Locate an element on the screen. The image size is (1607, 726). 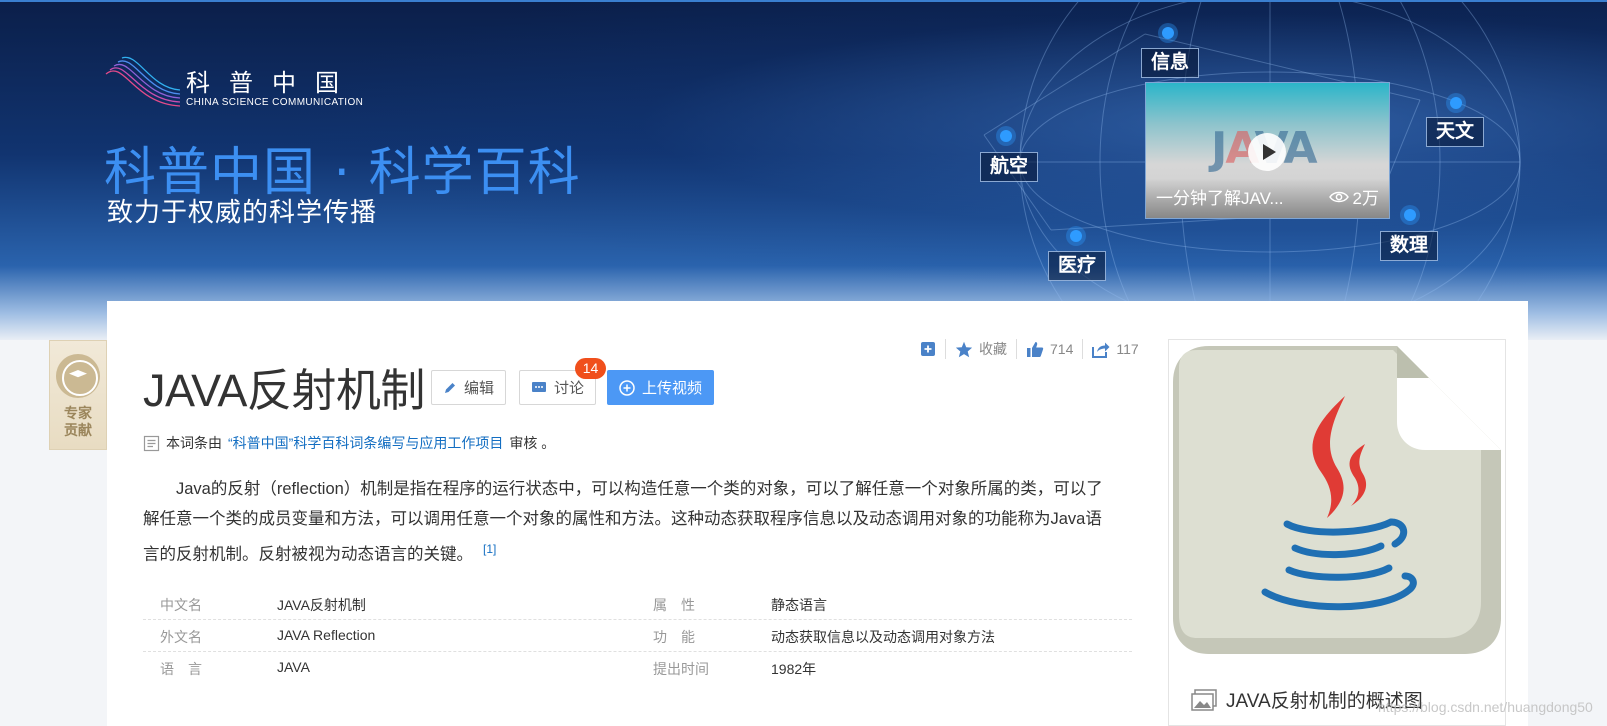
watermark-text: https://blog.csdn.net/huangdong50 is located at coordinates (1485, 707).